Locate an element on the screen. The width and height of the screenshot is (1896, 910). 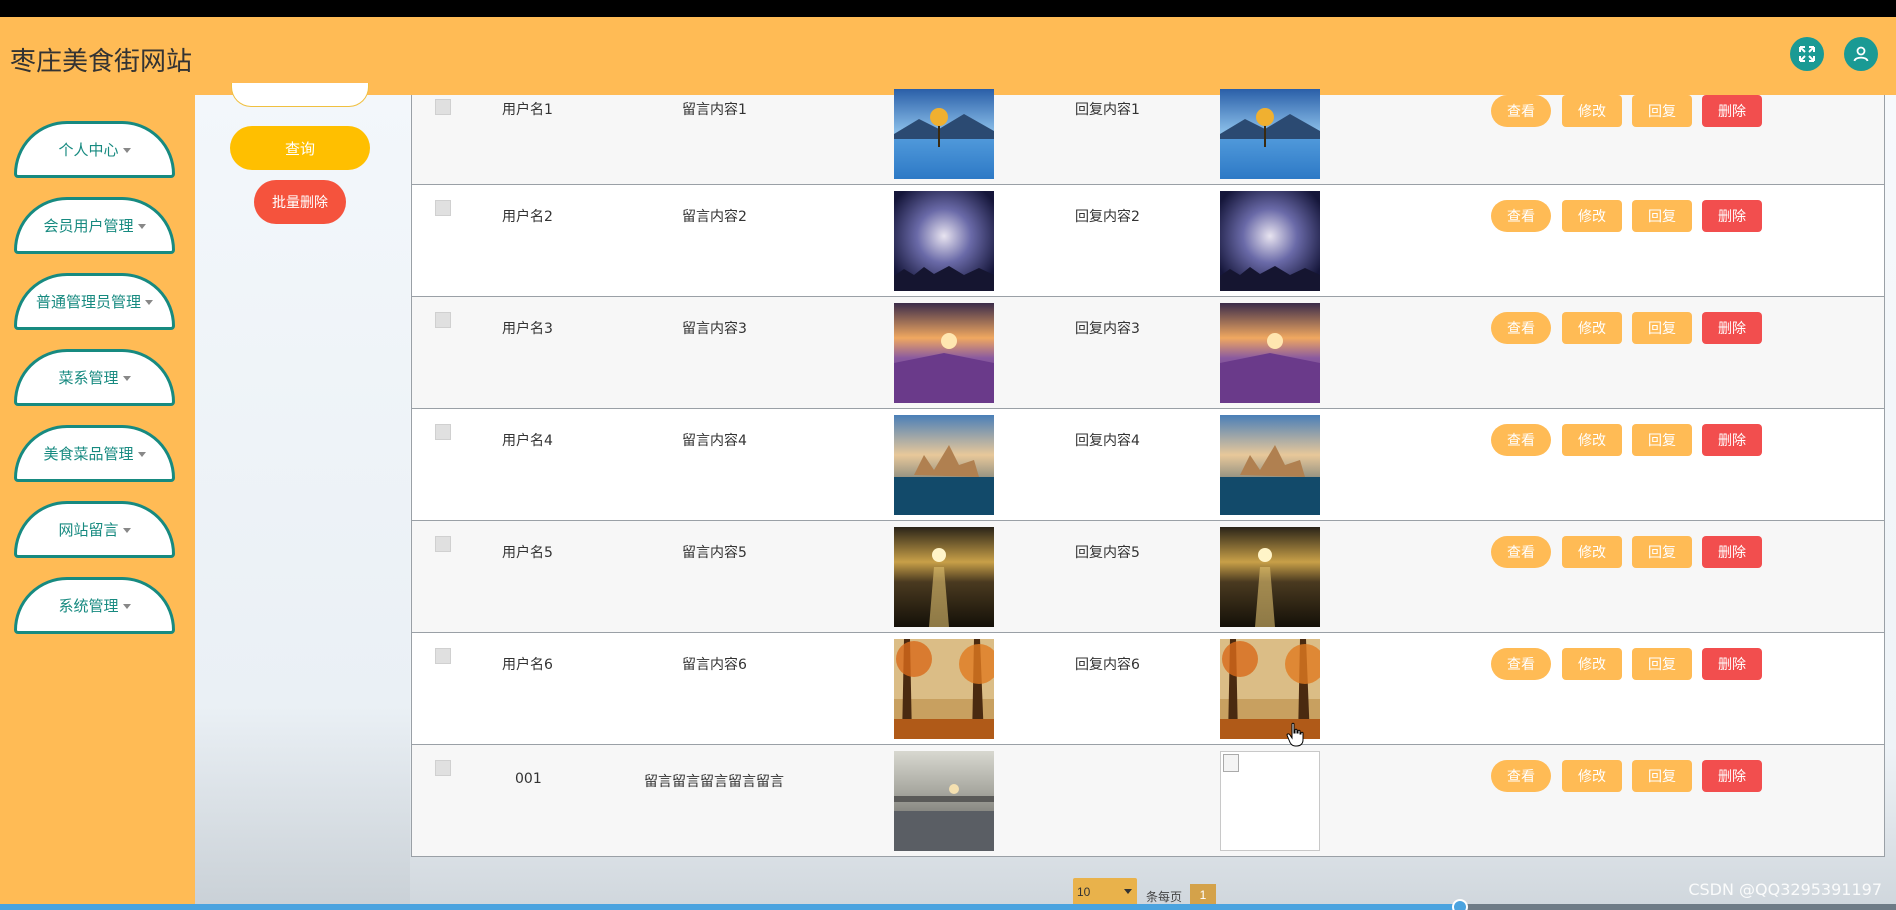
message-cell: 留言内容6 is located at coordinates (714, 665).